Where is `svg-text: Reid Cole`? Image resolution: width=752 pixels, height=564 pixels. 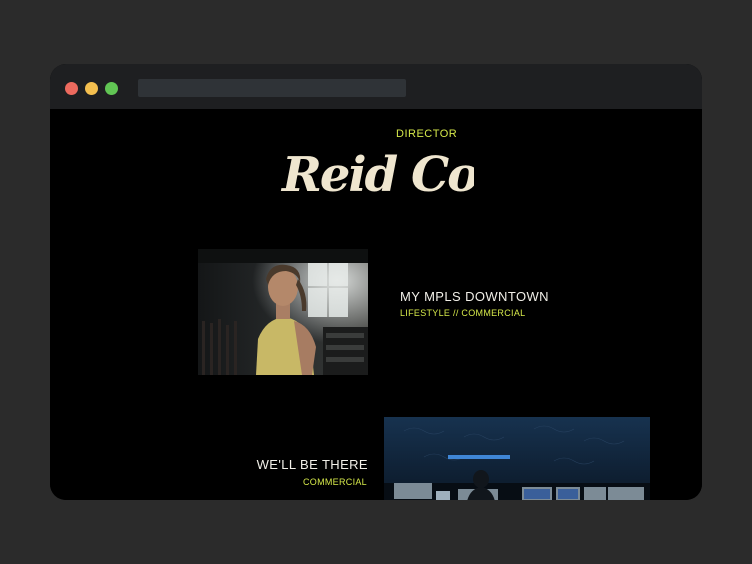
svg-text: Reid Cole is located at coordinates (377, 175).